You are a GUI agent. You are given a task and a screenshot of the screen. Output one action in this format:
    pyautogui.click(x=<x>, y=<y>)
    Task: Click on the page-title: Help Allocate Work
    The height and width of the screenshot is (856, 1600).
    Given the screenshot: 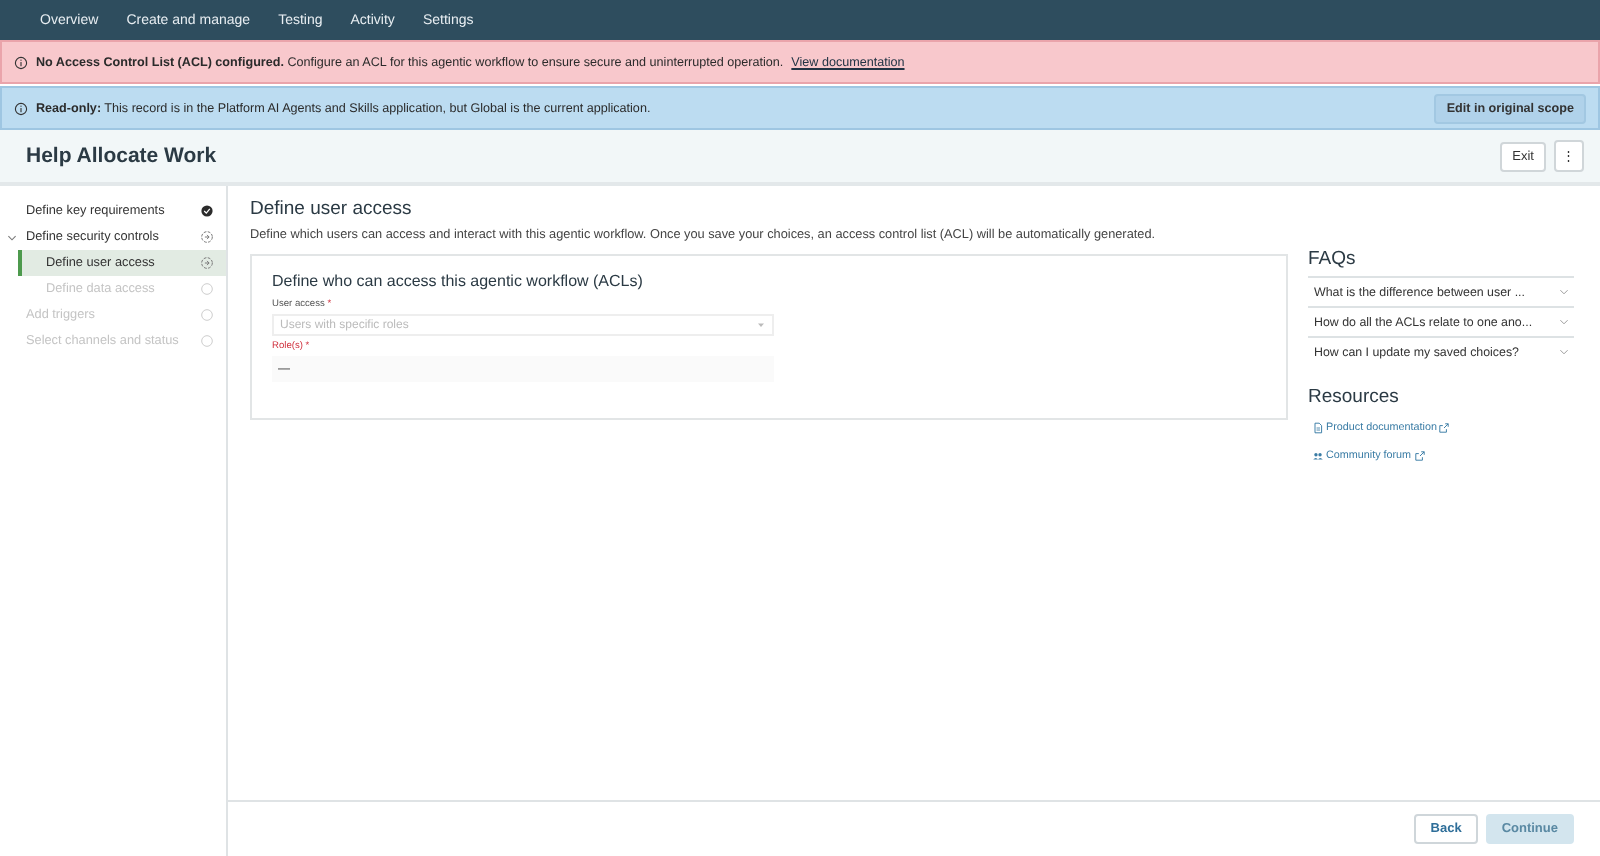 What is the action you would take?
    pyautogui.click(x=121, y=156)
    